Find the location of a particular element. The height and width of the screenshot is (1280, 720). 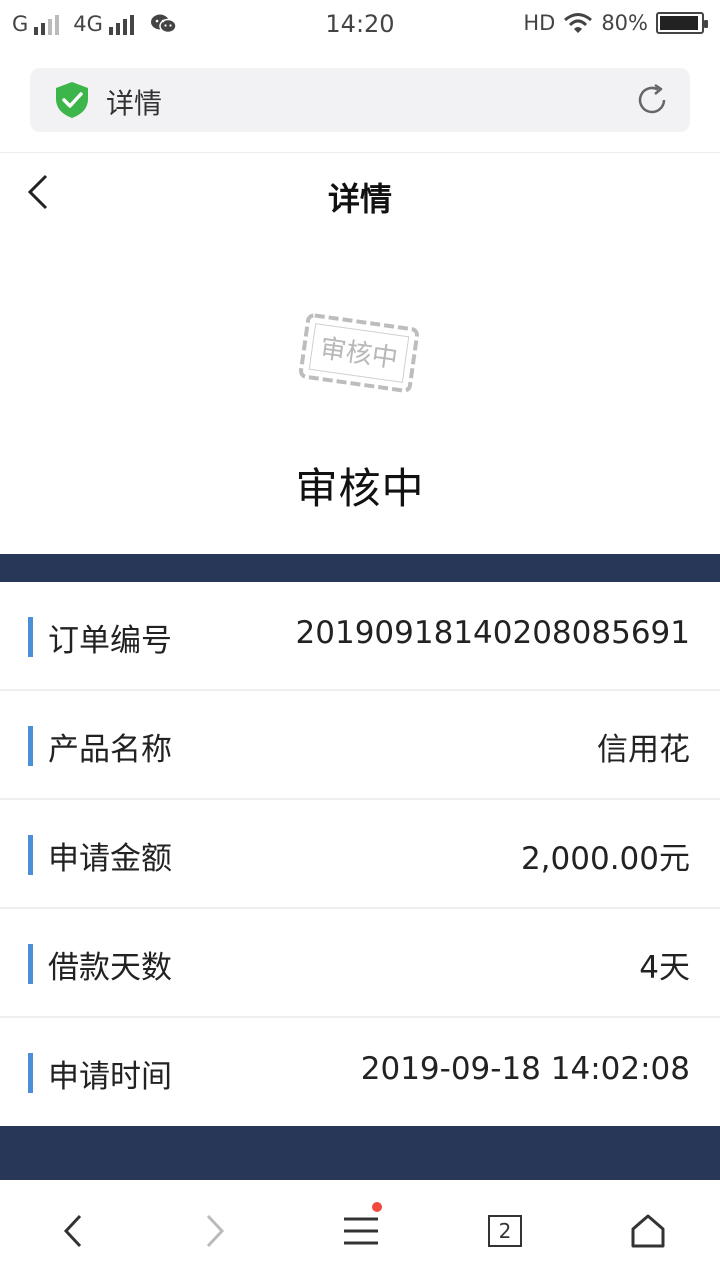

url-bar: 详情 is located at coordinates (360, 100).